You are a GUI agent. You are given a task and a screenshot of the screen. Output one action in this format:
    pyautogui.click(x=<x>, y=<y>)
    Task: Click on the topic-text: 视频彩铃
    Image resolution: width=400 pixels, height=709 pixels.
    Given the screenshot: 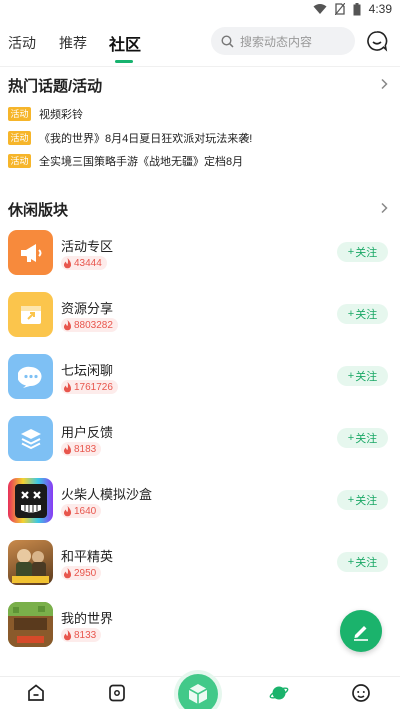 What is the action you would take?
    pyautogui.click(x=61, y=115)
    